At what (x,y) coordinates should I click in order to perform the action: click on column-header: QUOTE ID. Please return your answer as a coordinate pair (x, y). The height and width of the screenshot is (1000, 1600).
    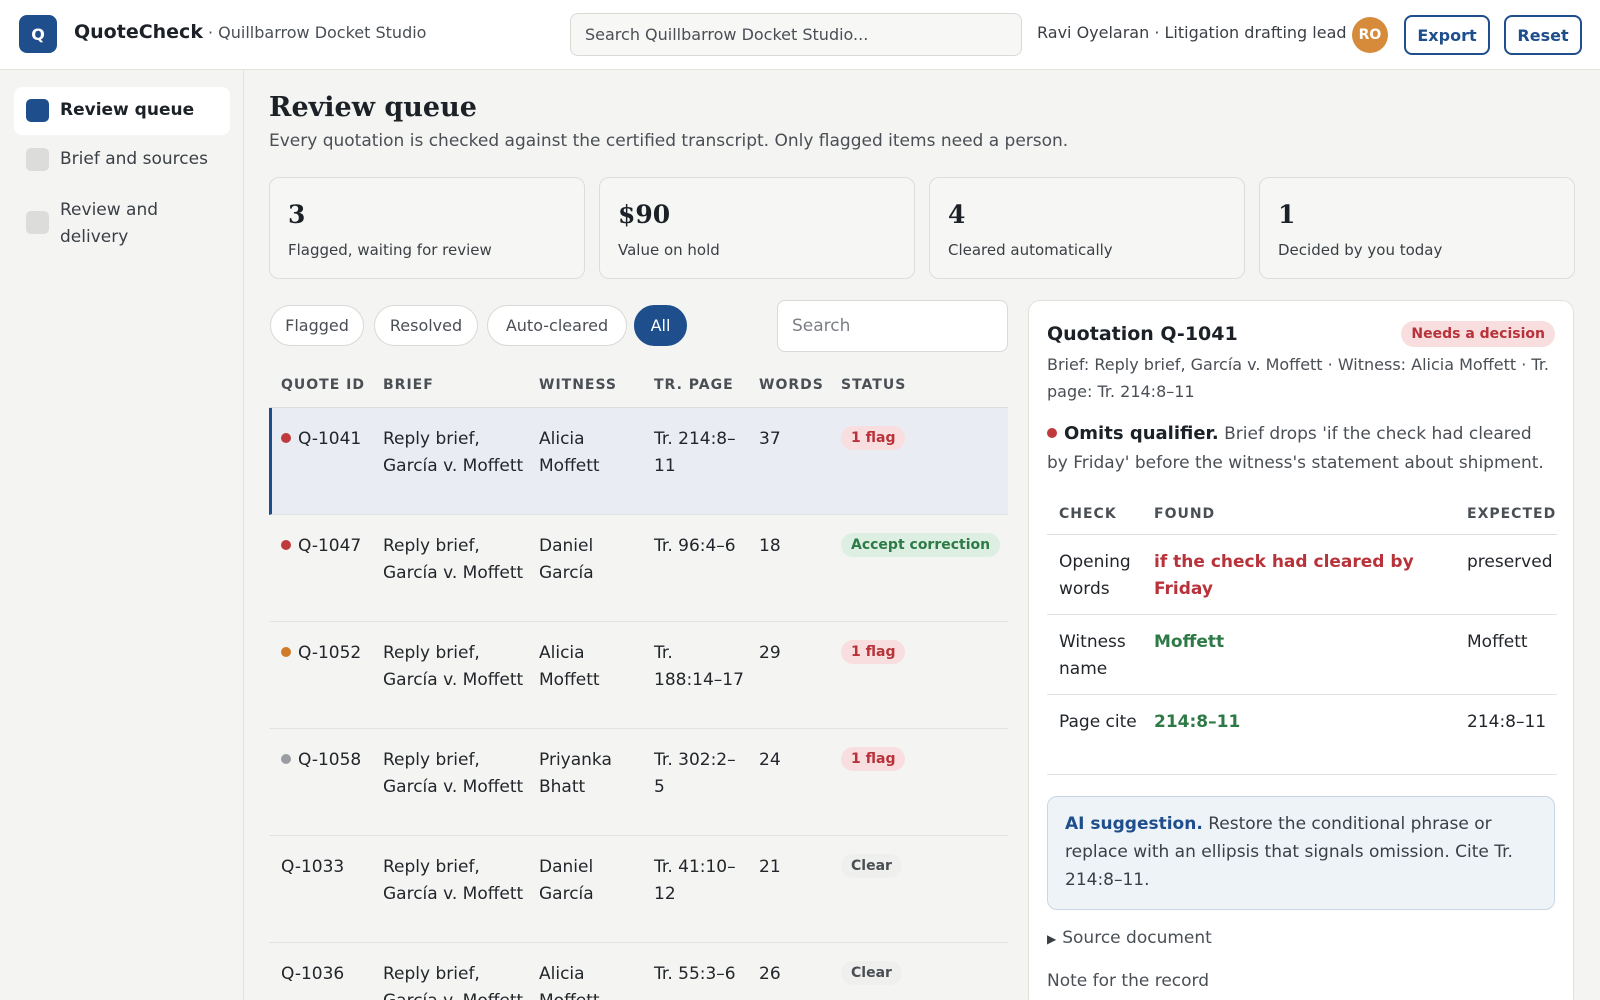
    Looking at the image, I should click on (323, 385).